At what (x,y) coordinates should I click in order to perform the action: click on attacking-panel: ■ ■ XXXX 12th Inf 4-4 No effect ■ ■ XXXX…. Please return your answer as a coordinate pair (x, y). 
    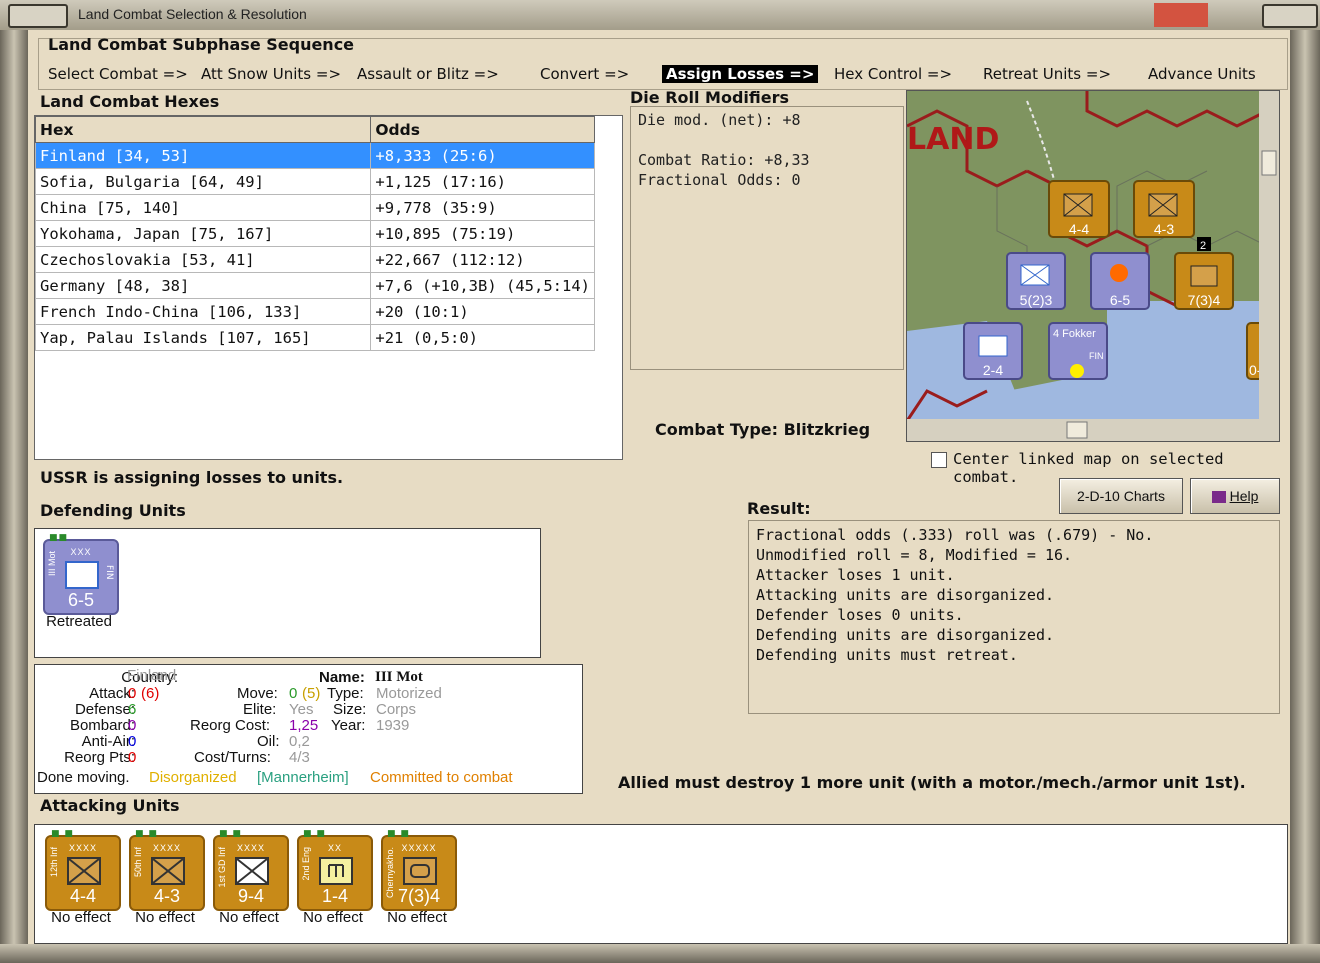
    Looking at the image, I should click on (661, 884).